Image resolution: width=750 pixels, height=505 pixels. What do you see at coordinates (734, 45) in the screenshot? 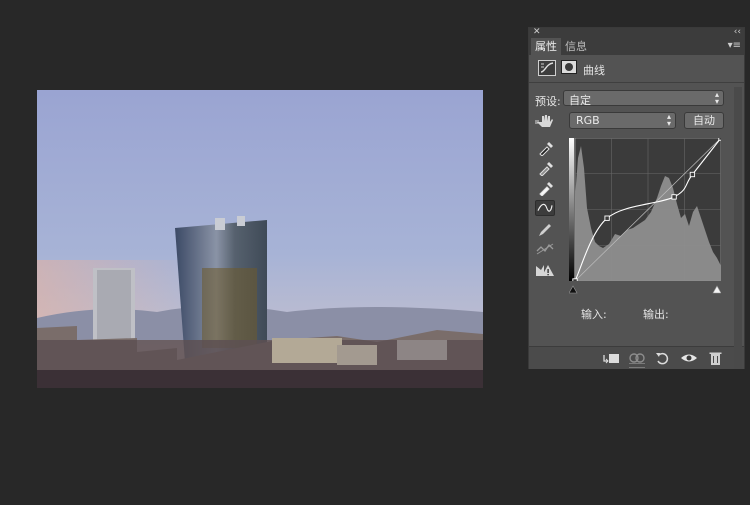
I see `panel-menu-icon: ▾≡` at bounding box center [734, 45].